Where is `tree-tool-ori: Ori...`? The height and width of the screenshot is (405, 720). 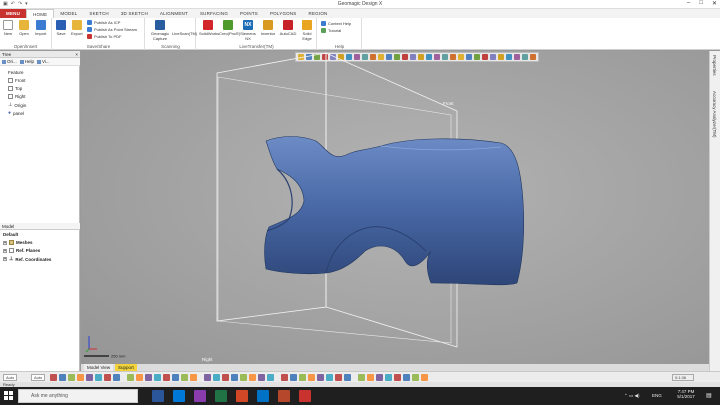 tree-tool-ori: Ori... is located at coordinates (9, 61).